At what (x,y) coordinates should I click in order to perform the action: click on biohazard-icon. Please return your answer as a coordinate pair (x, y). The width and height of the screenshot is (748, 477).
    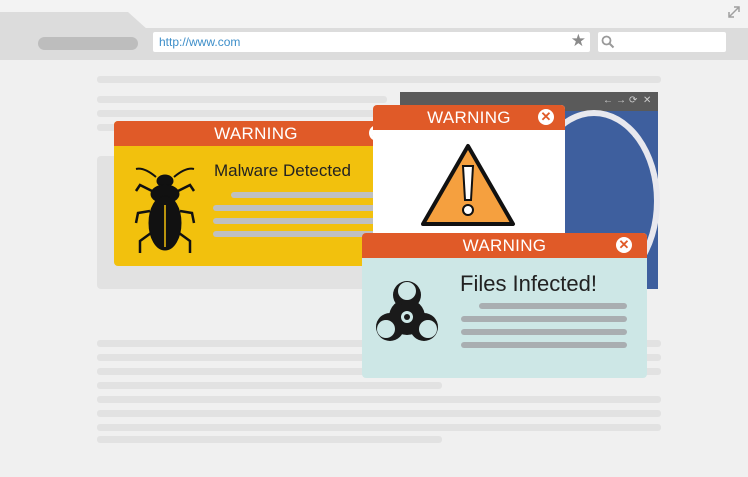
    Looking at the image, I should click on (407, 311).